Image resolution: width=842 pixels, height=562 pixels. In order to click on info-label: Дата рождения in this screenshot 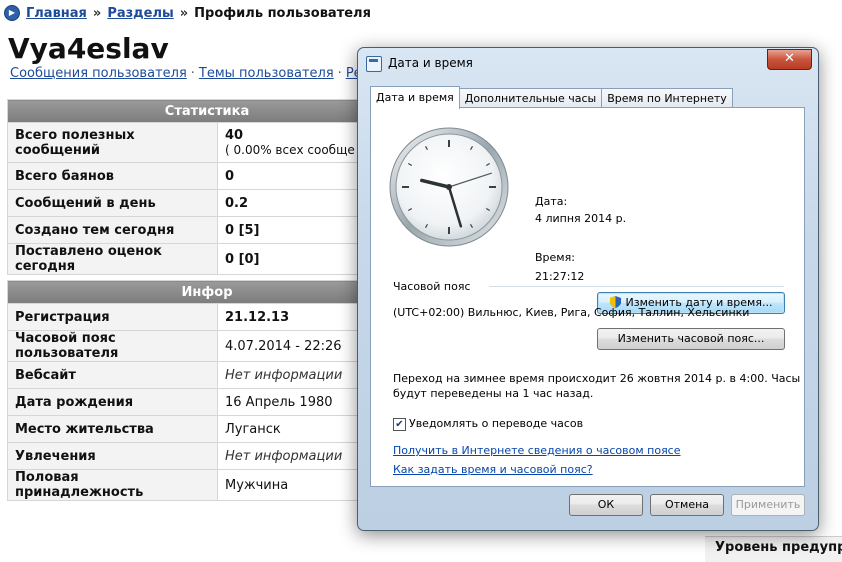, I will do `click(112, 402)`.